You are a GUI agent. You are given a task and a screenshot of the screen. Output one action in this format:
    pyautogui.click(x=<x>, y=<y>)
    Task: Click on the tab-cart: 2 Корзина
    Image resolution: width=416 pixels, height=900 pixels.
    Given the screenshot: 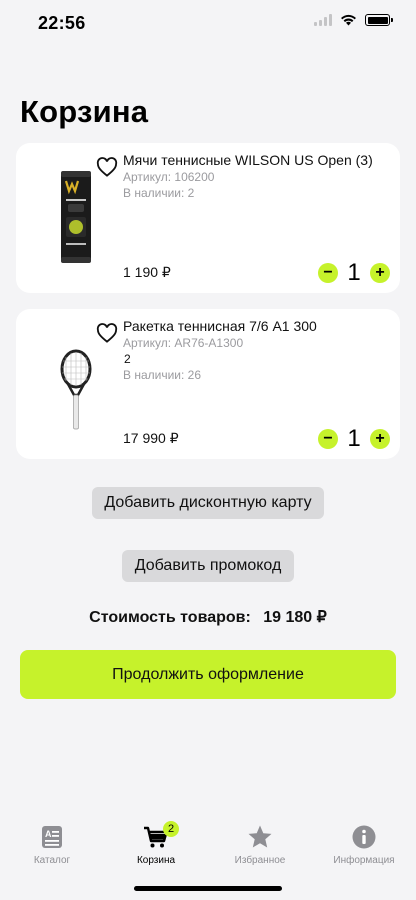 What is the action you would take?
    pyautogui.click(x=156, y=845)
    